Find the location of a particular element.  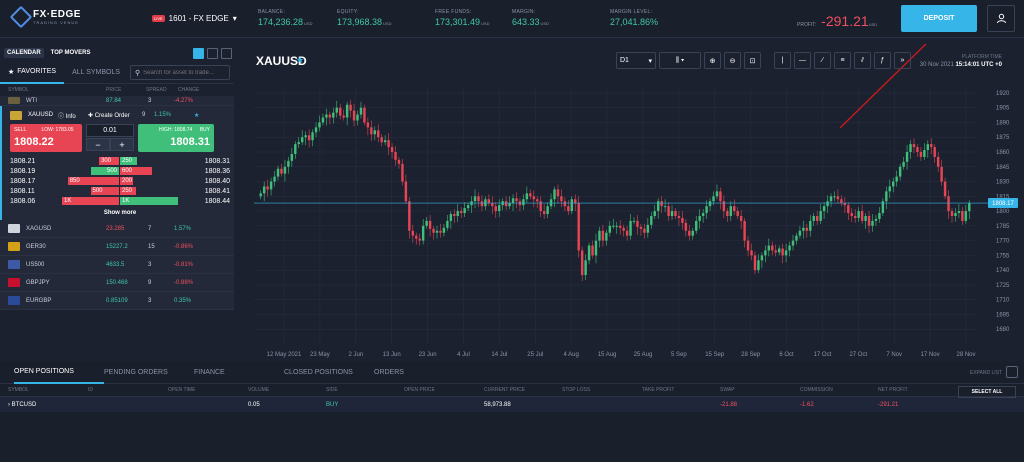

tab-finance: FINANCE is located at coordinates (239, 372).